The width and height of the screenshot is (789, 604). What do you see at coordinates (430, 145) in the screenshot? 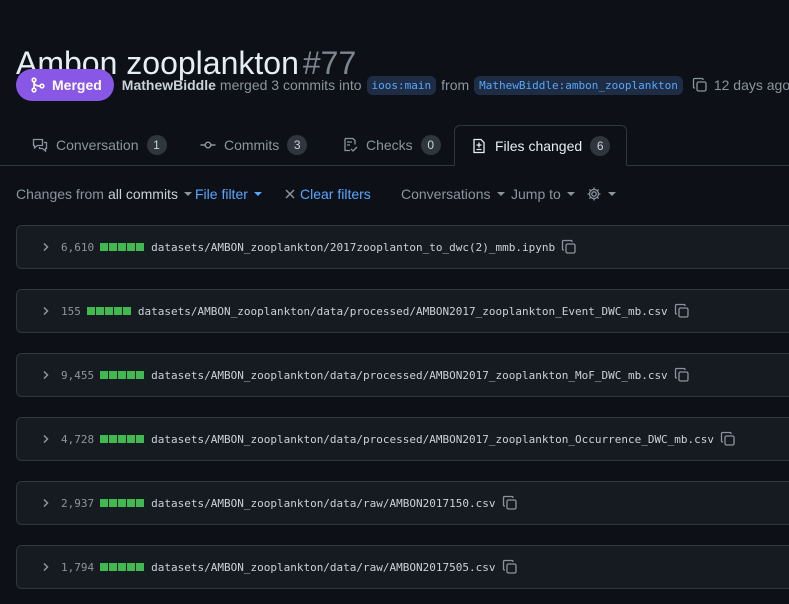
I see `tab-count: 0` at bounding box center [430, 145].